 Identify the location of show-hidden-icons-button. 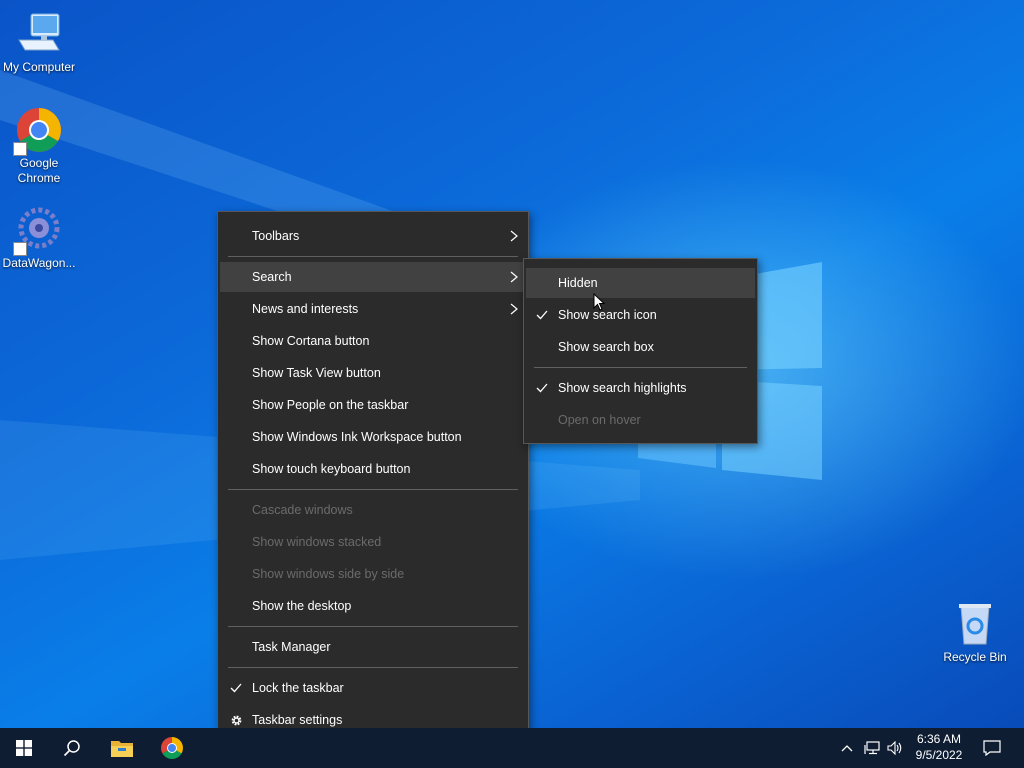
(847, 748).